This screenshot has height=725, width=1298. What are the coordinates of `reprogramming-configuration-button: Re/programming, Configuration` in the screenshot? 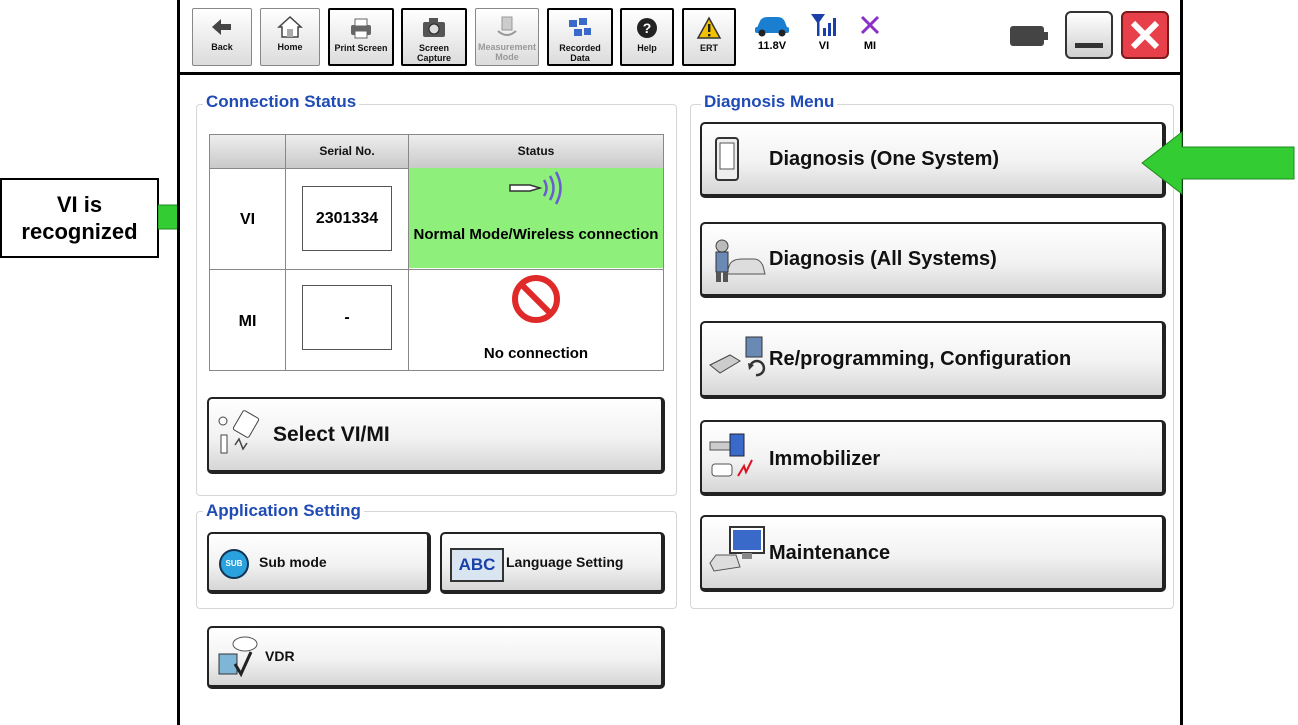 It's located at (933, 360).